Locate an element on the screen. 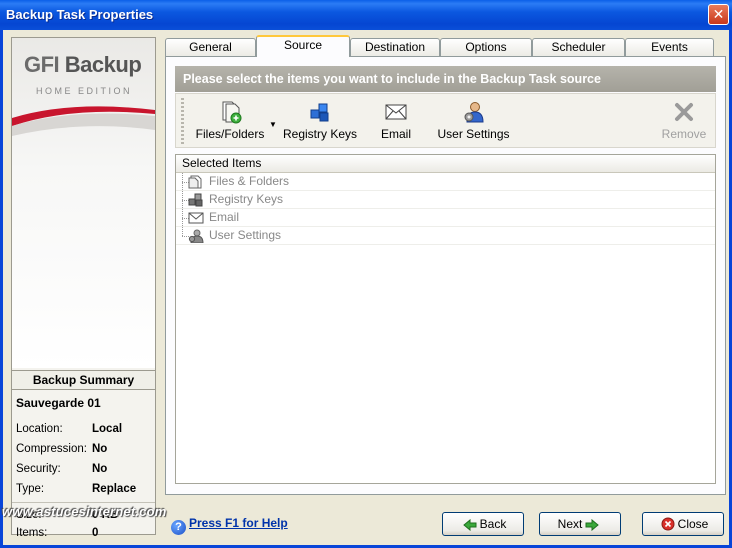 This screenshot has height=548, width=732. summary-row-type: Type: Replace is located at coordinates (76, 489).